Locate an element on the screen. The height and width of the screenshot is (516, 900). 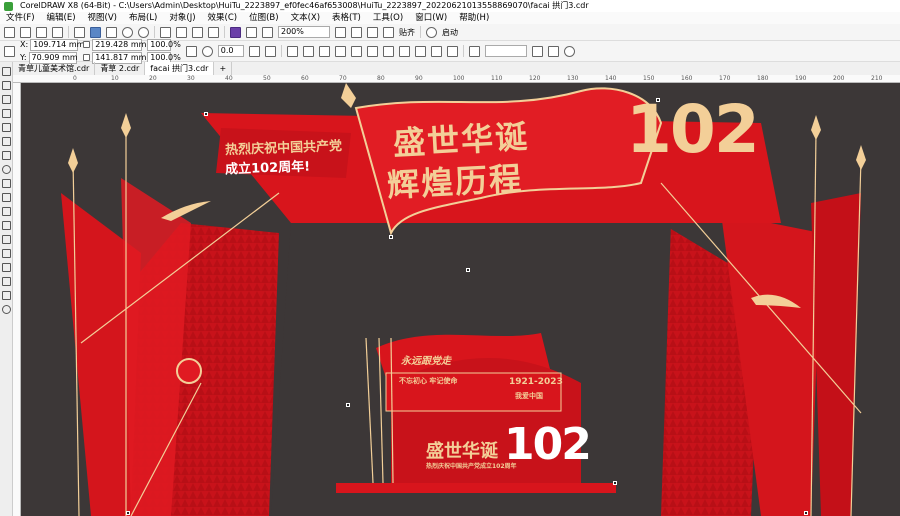
rectangle-tool-icon is located at coordinates (6, 155).